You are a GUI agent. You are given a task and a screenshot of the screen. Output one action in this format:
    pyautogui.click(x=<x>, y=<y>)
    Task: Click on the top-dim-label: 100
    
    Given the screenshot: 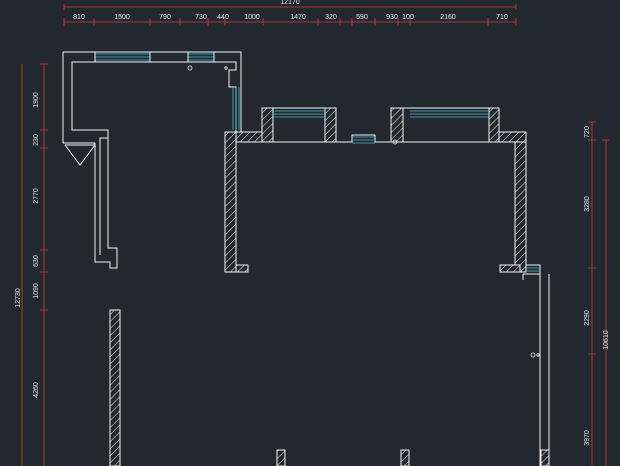 What is the action you would take?
    pyautogui.click(x=408, y=17)
    